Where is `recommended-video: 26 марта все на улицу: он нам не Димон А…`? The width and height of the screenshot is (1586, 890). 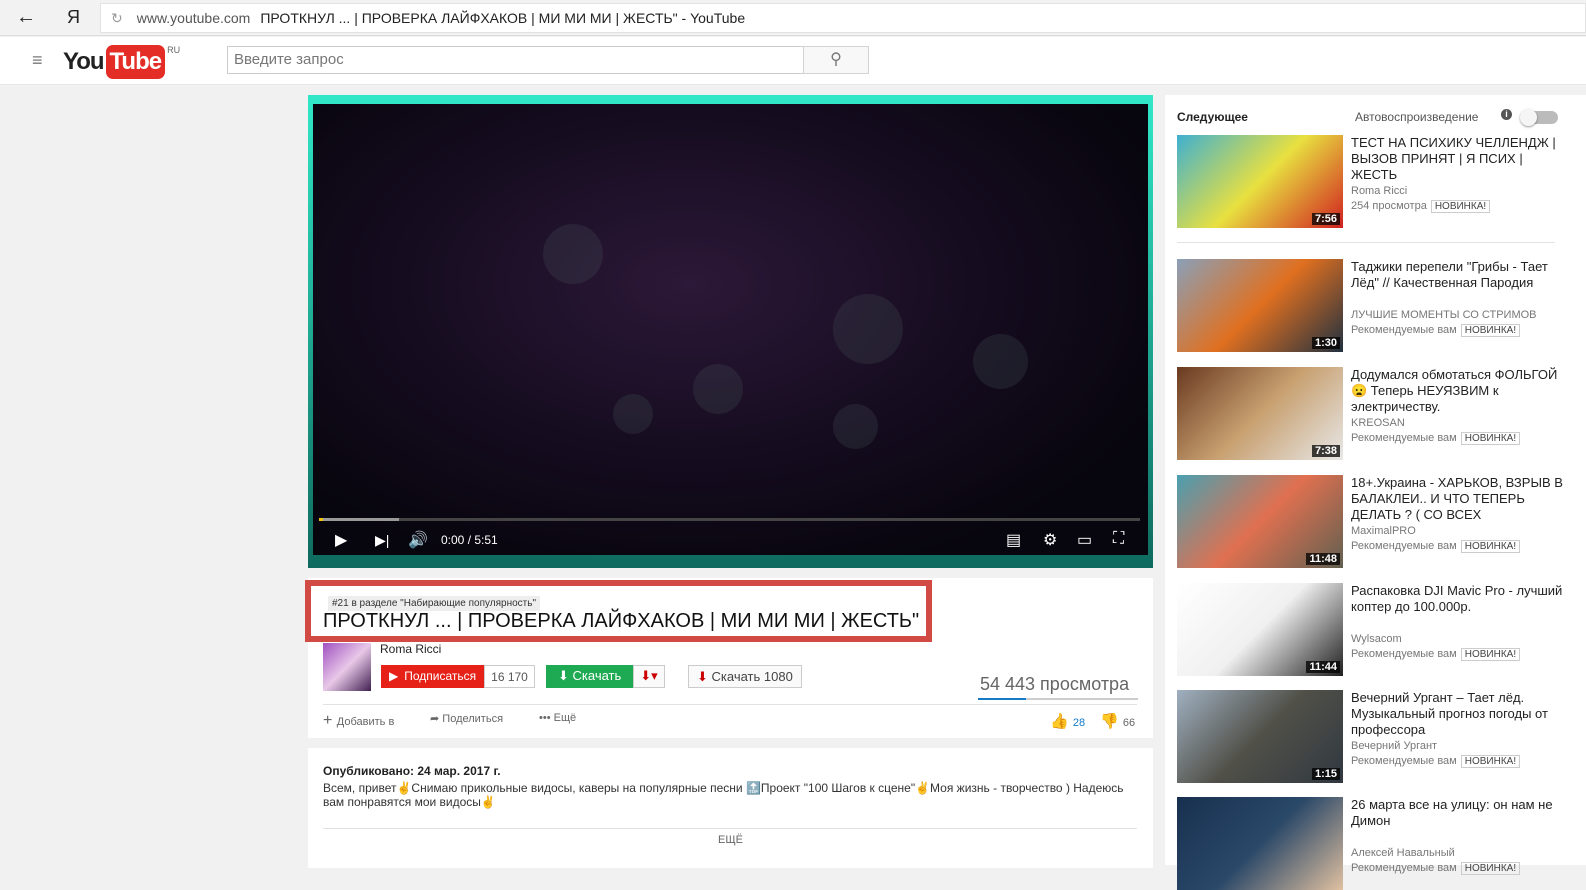 recommended-video: 26 марта все на улицу: он нам не Димон А… is located at coordinates (1377, 843).